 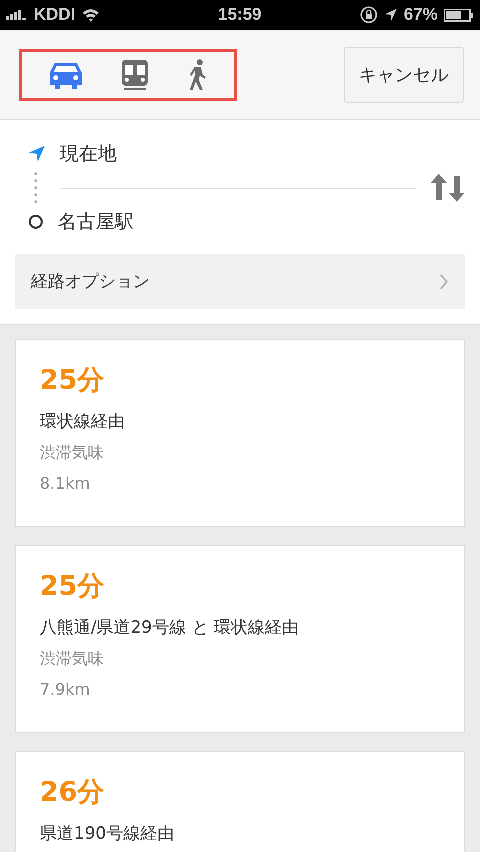 I want to click on clock-time: 15:59, so click(x=240, y=15).